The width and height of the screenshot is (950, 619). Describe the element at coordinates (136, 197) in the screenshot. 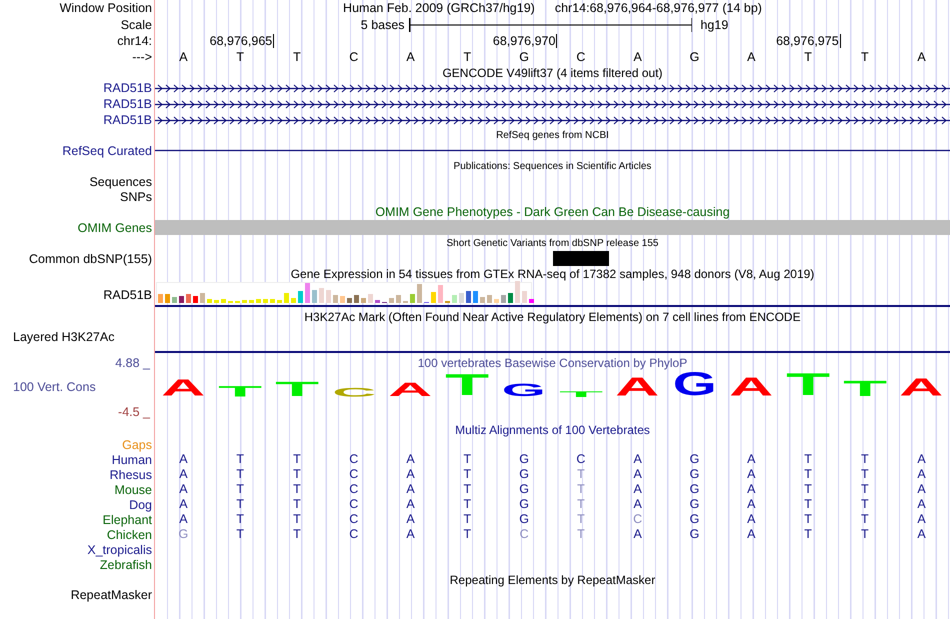

I see `track-label: SNPs` at that location.